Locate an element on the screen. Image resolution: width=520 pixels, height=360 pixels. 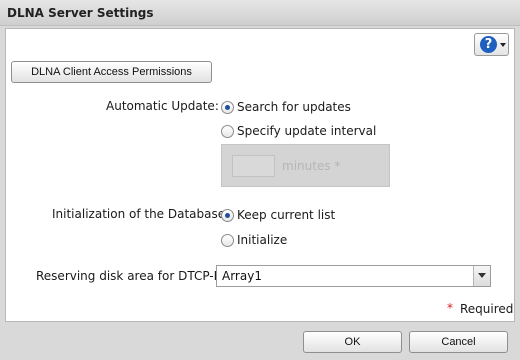
help-question-icon: ? is located at coordinates (488, 44).